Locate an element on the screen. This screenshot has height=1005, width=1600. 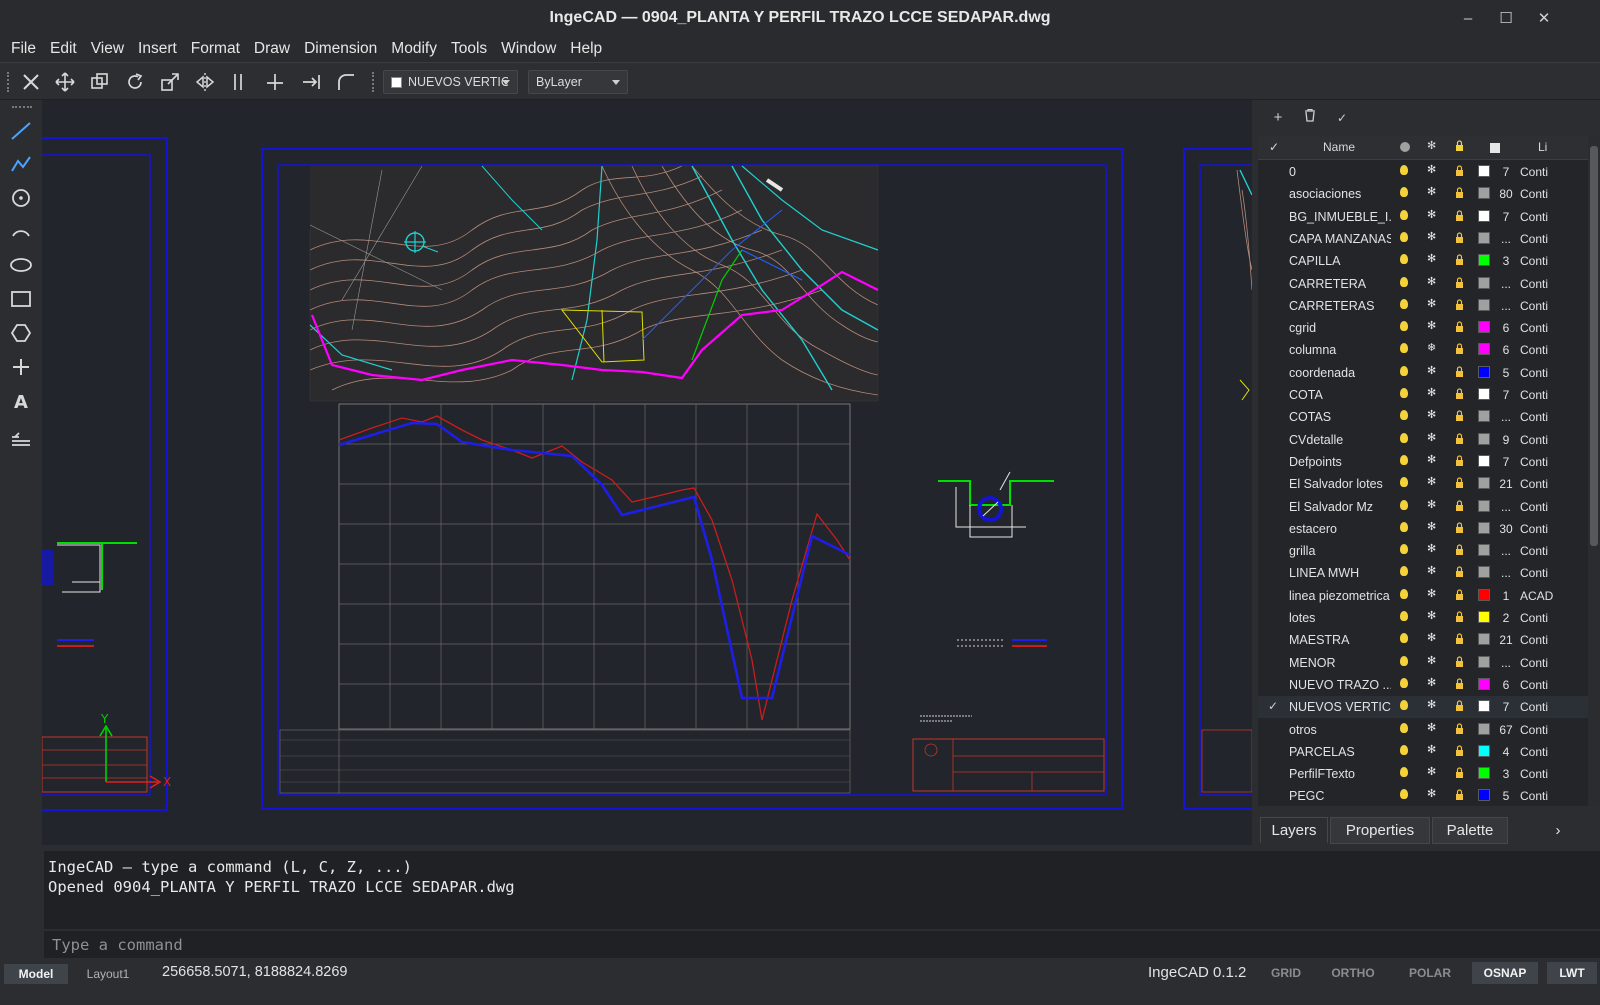
layer-name: grilla is located at coordinates (1340, 551).